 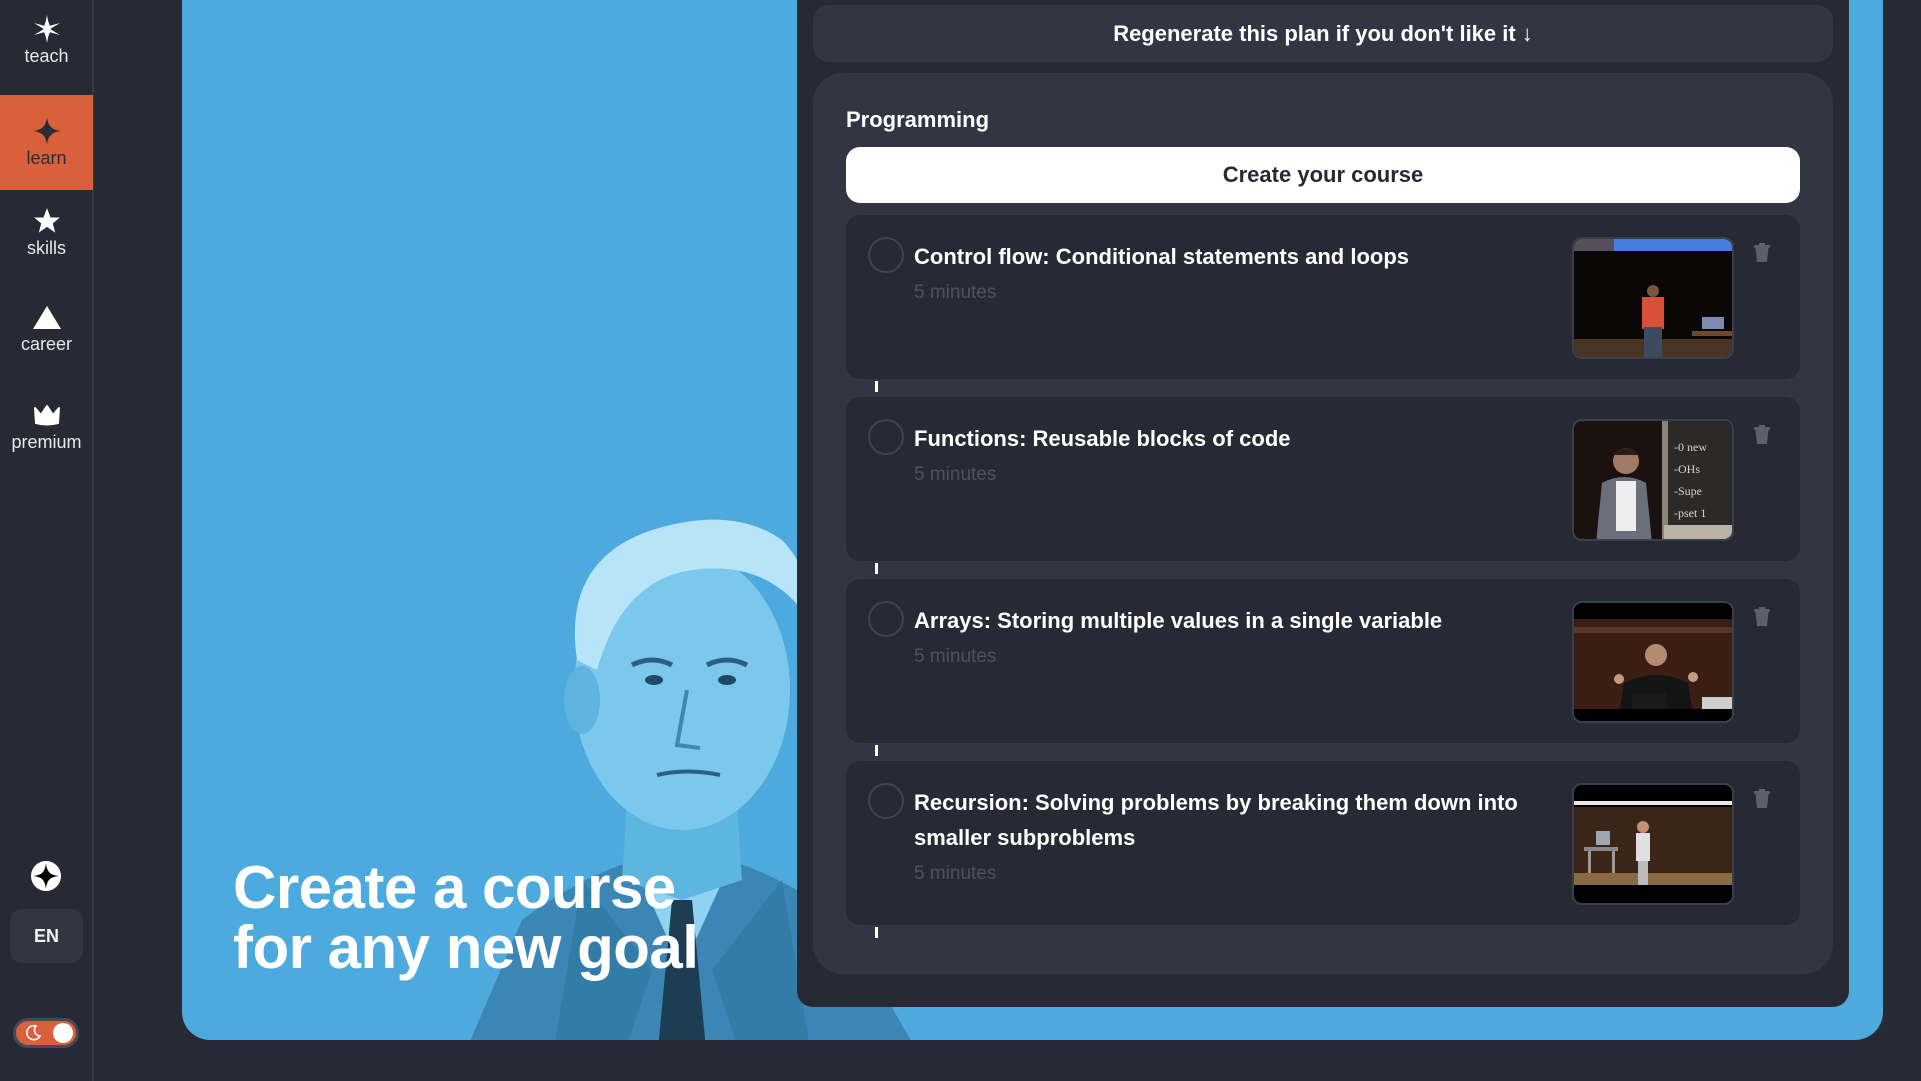 What do you see at coordinates (47, 540) in the screenshot?
I see `sidebar: teach learn skills career premium EN` at bounding box center [47, 540].